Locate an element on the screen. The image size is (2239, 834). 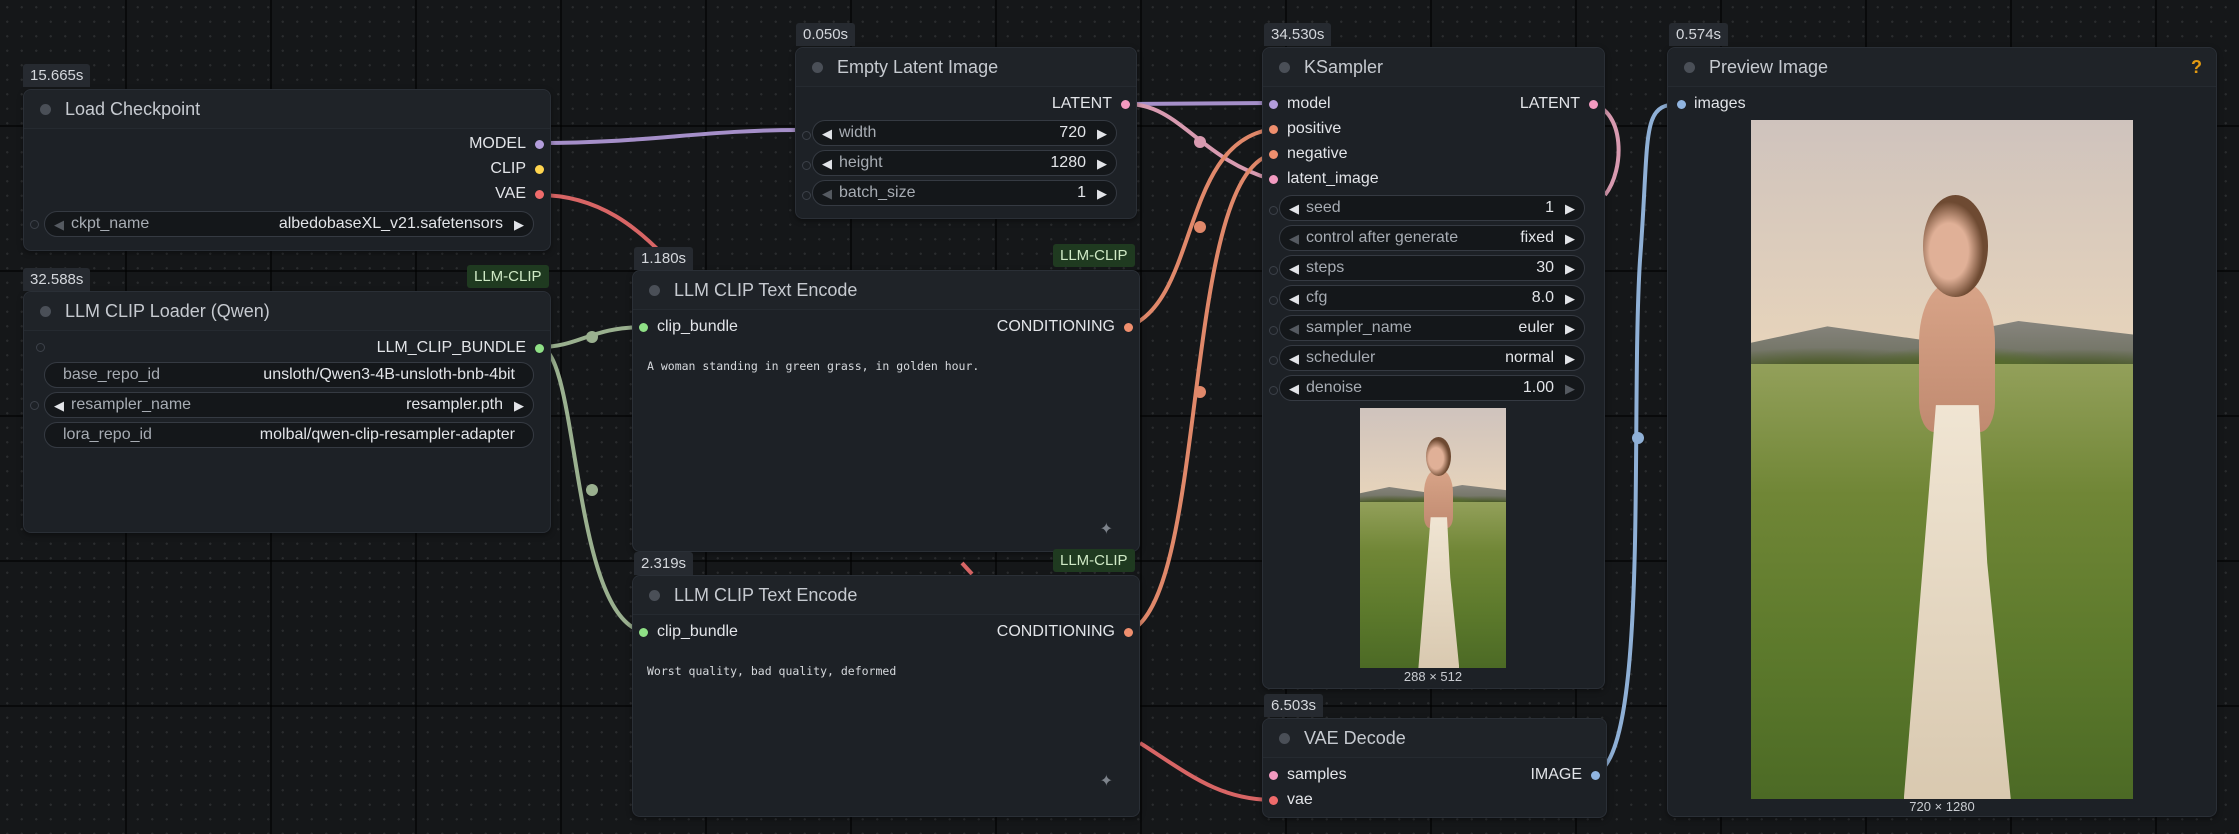
output-latent-label: LATENT is located at coordinates (1549, 103).